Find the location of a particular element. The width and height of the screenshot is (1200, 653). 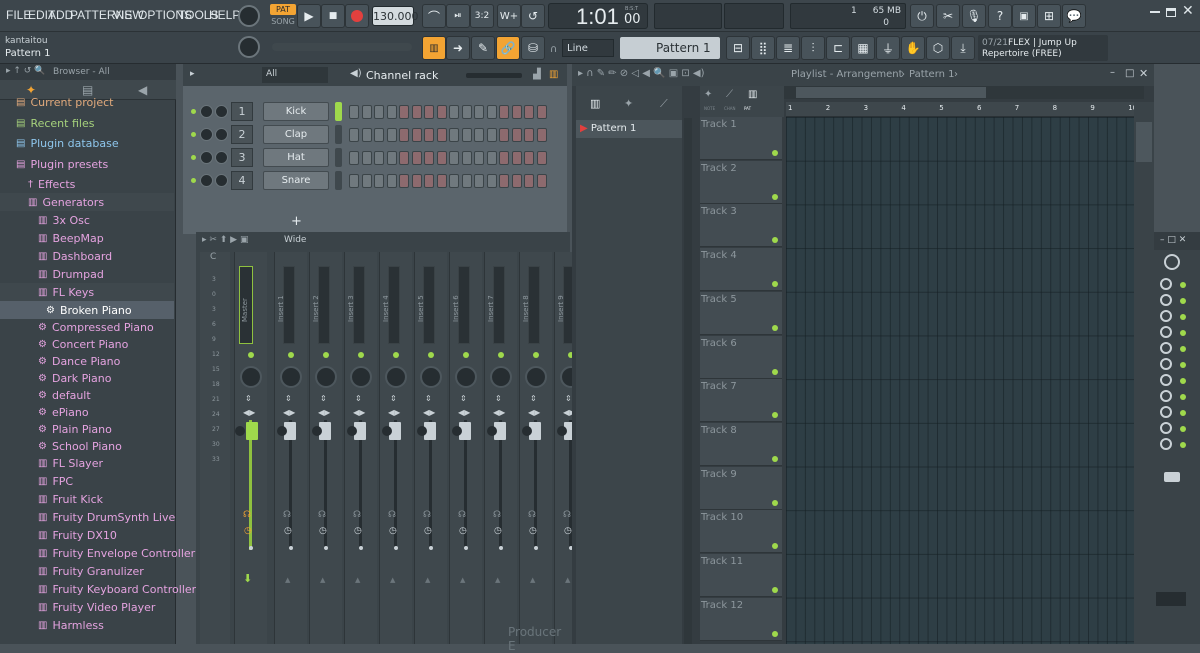

stamp-tool-button: ⛁ is located at coordinates (533, 48).